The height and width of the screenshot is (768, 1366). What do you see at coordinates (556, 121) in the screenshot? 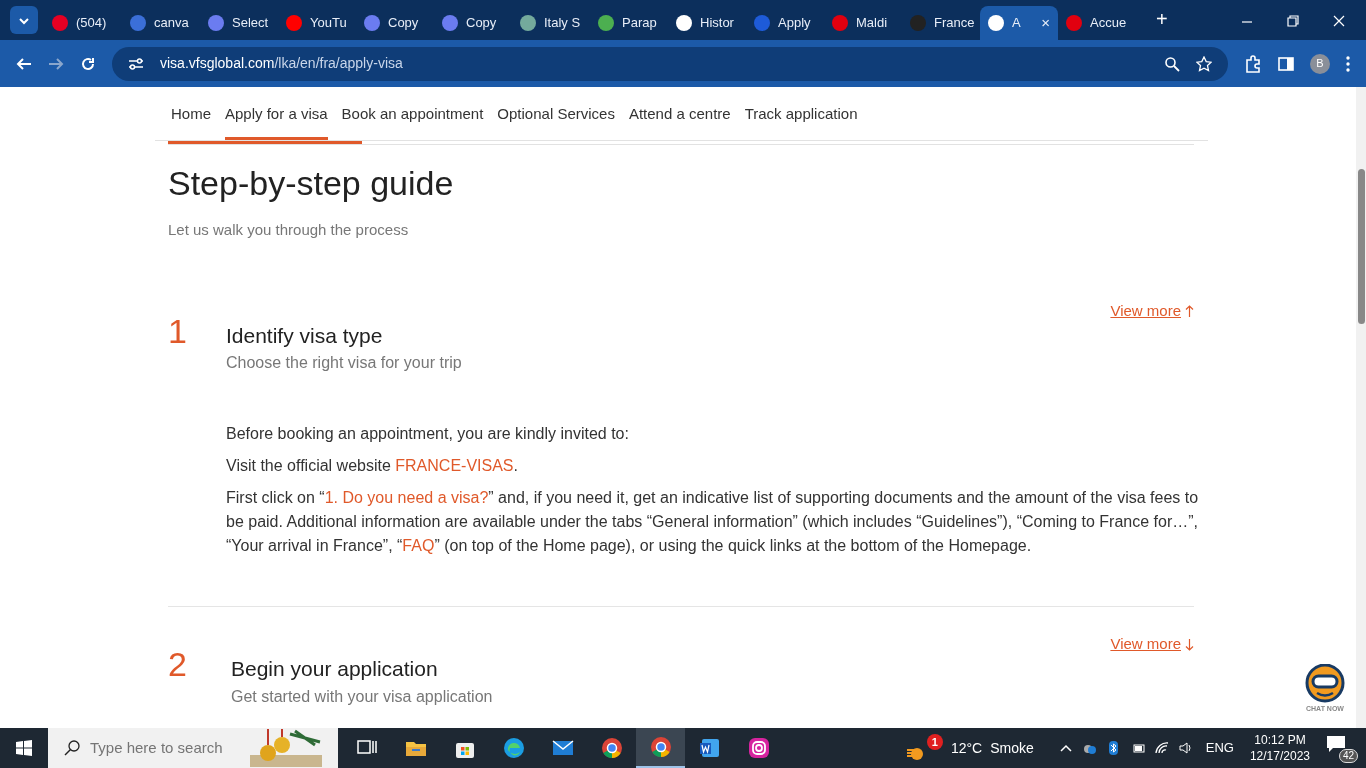
I see `nav-link: Optional Services` at bounding box center [556, 121].